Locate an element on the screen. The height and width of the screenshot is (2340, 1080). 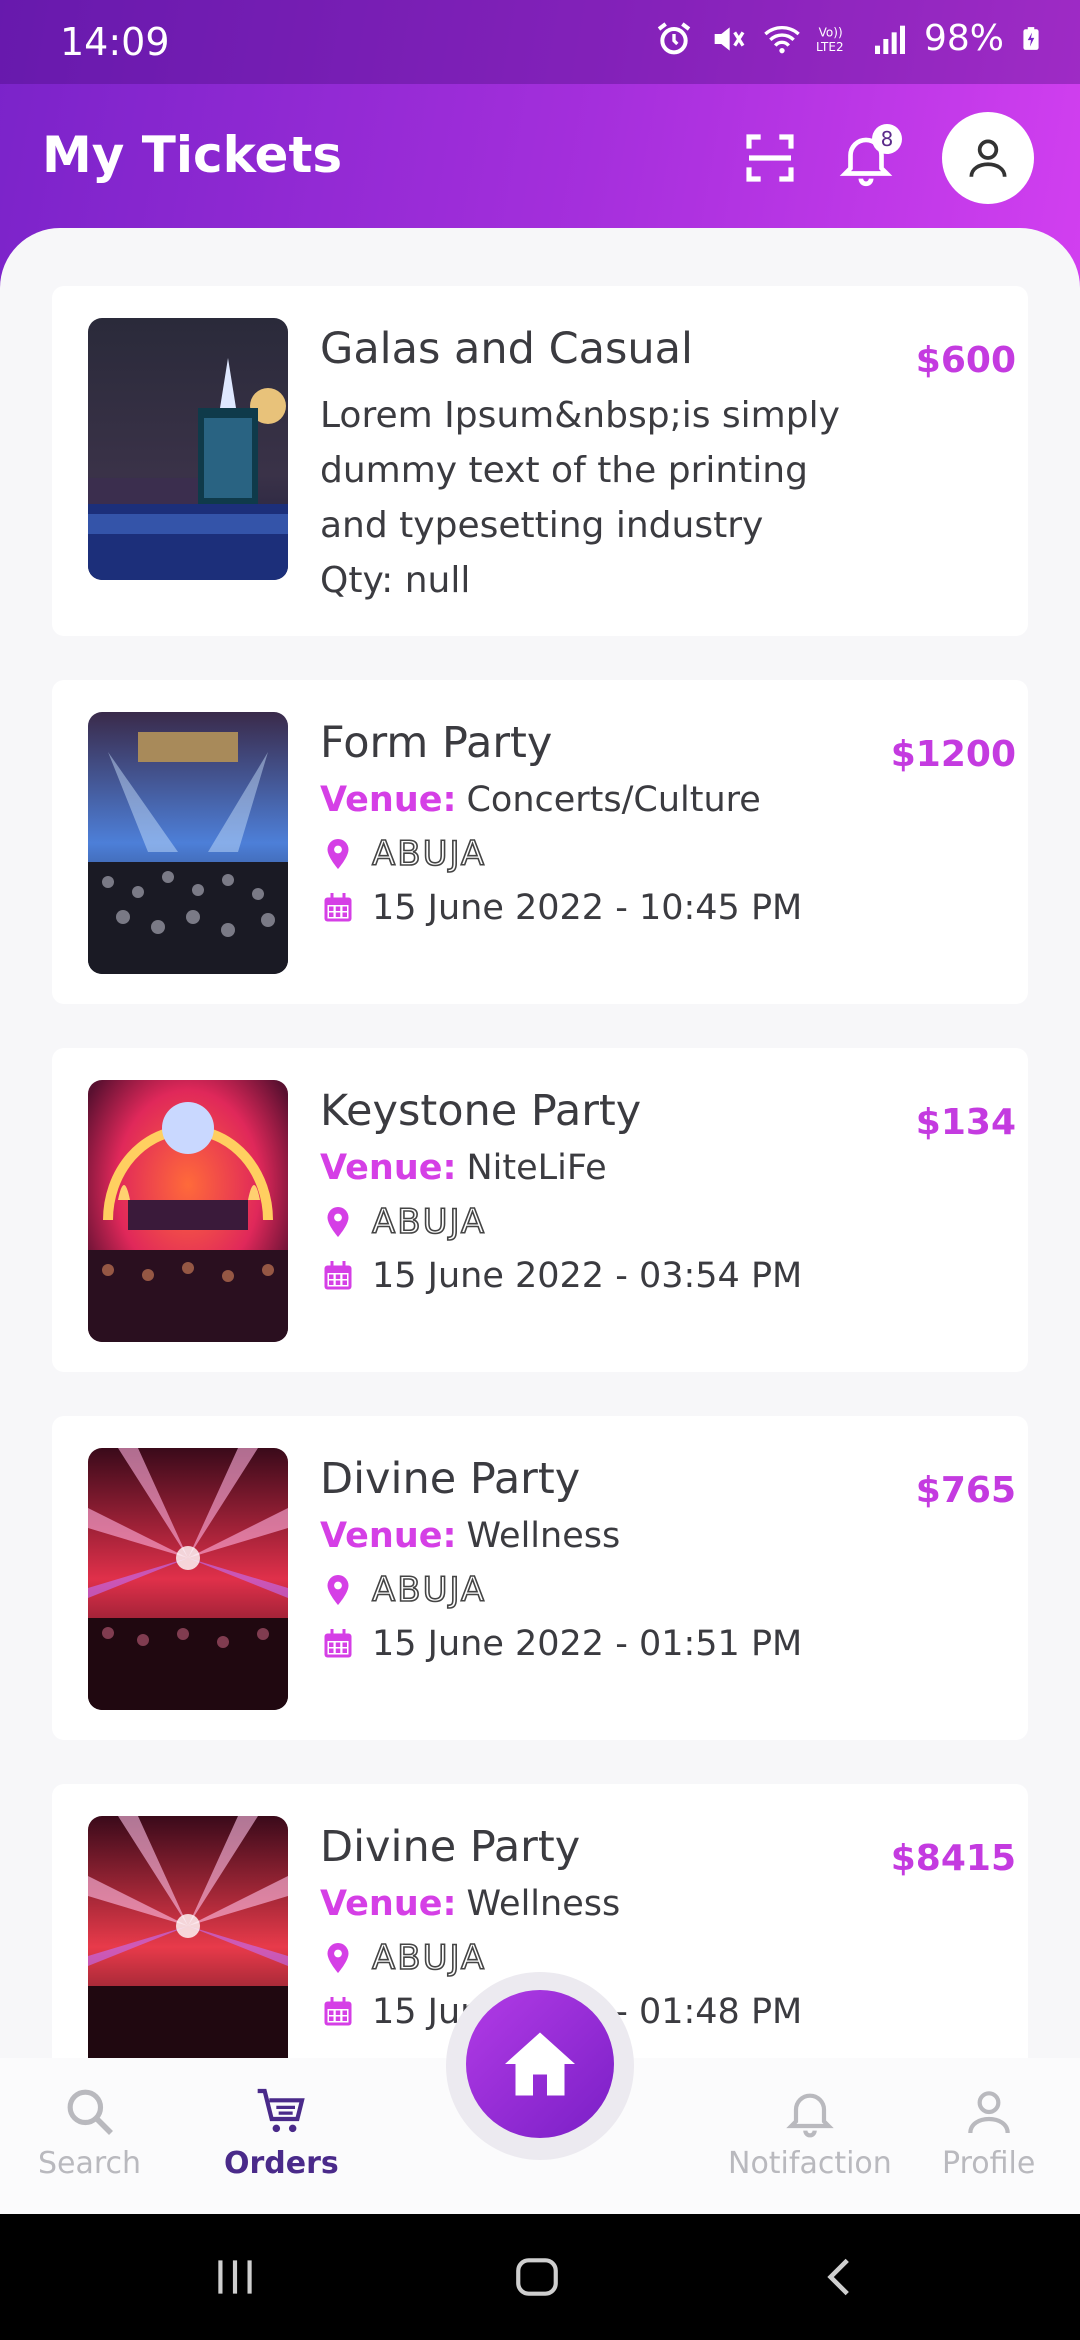
bell-icon is located at coordinates (810, 2115).